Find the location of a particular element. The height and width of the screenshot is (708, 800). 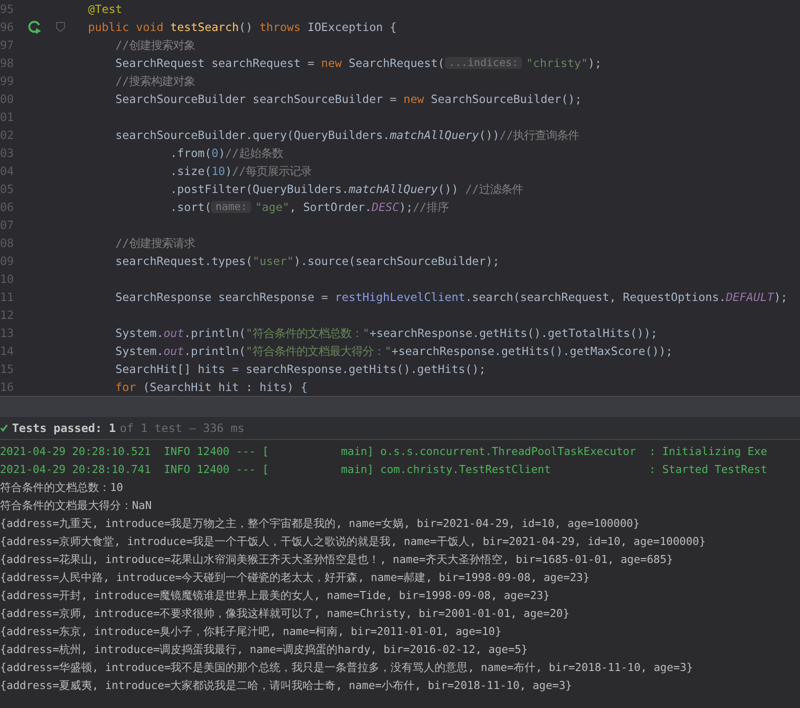

console-output-line: {address=开封, introduce=魔镜魔镜谁是世界上最美的女人, name=Tide, bir=1998-09-08, age=23} is located at coordinates (275, 596).